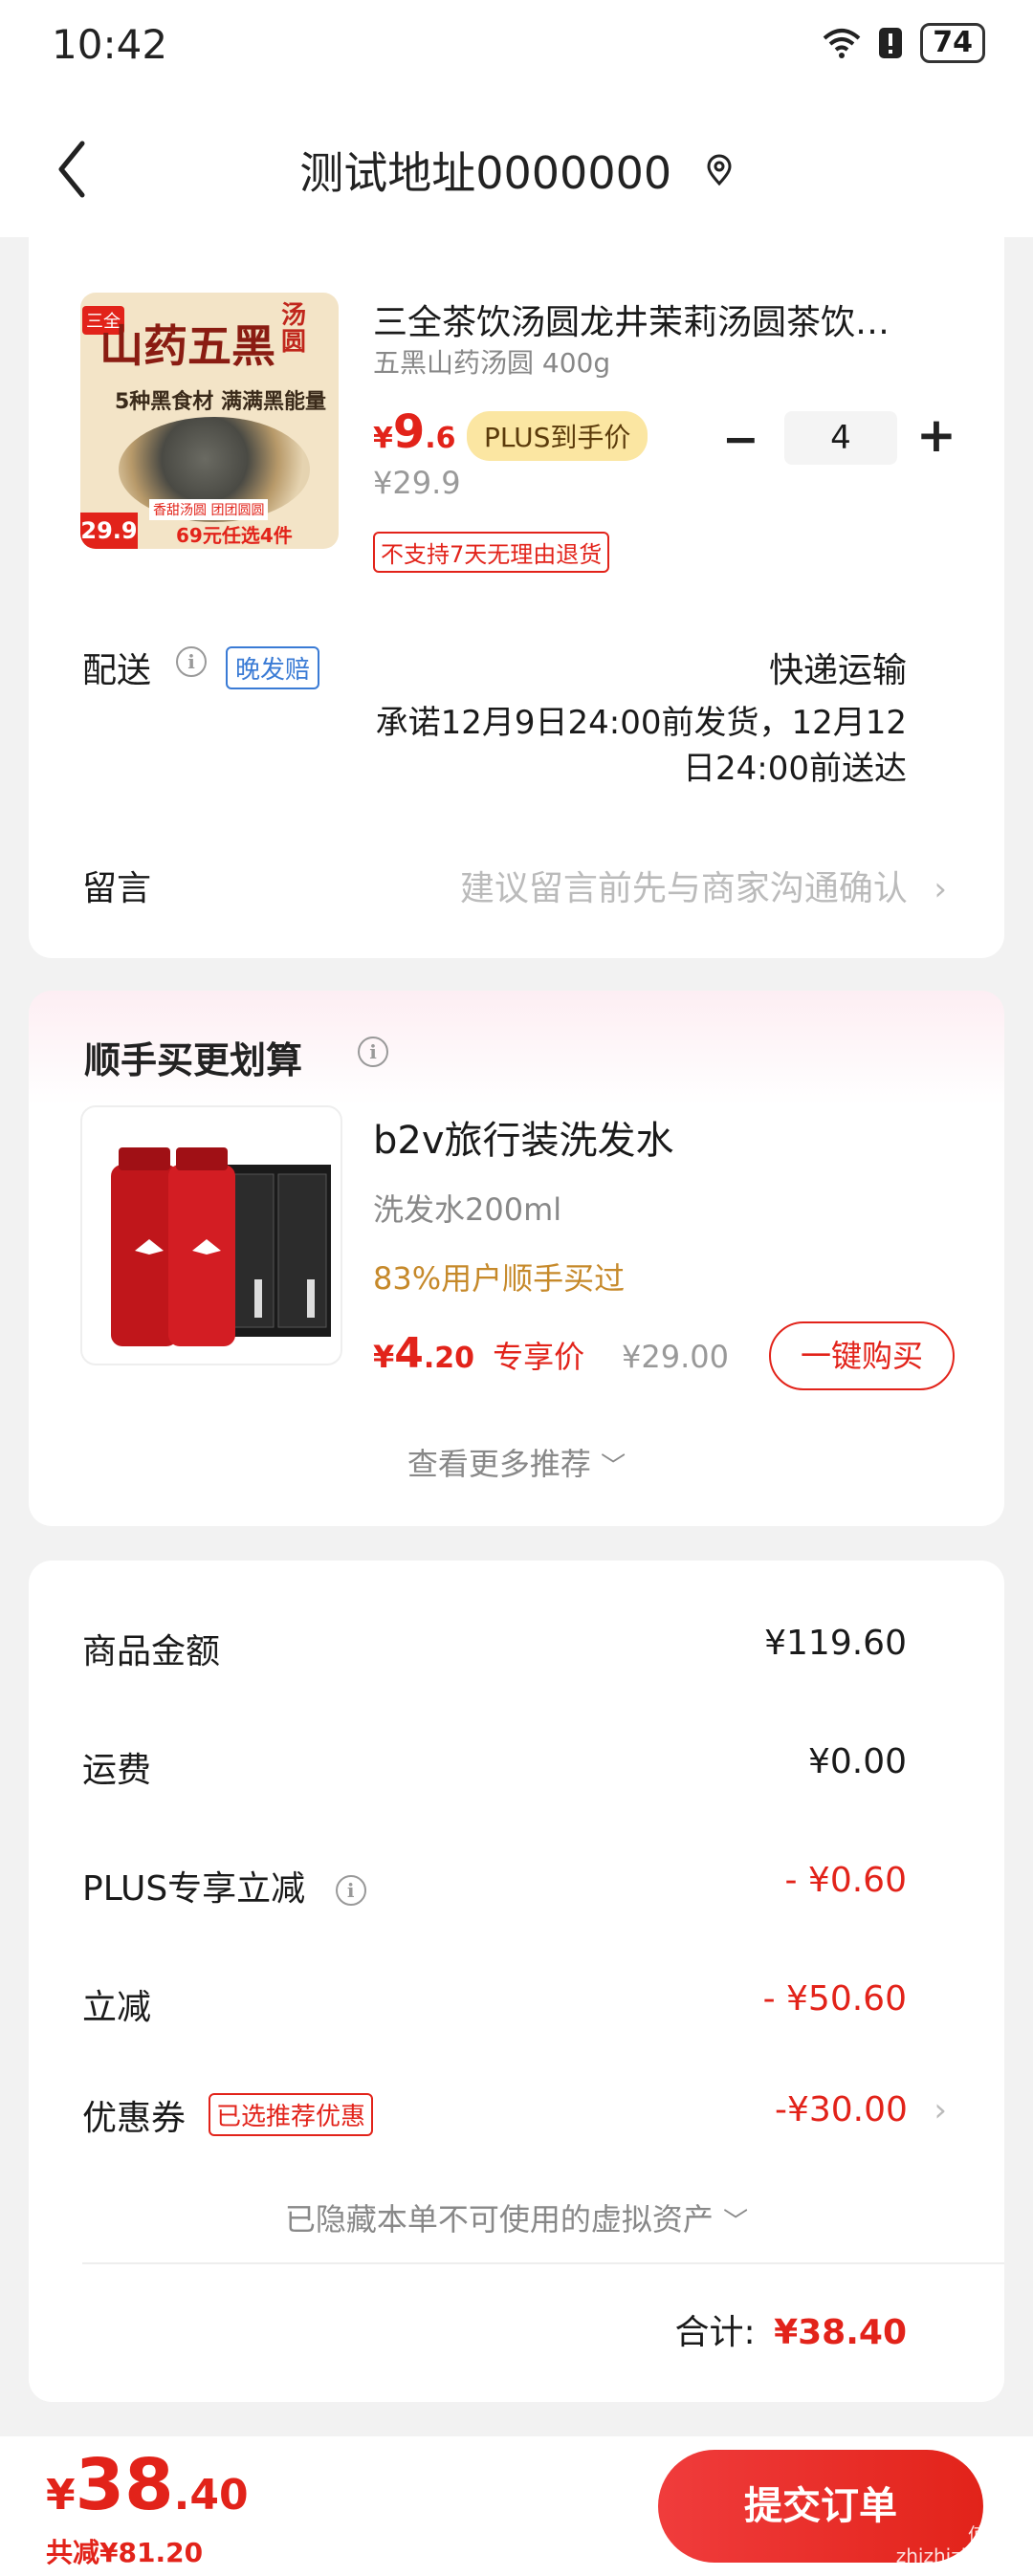  I want to click on summary-coupon-label: 优惠券, so click(134, 2118).